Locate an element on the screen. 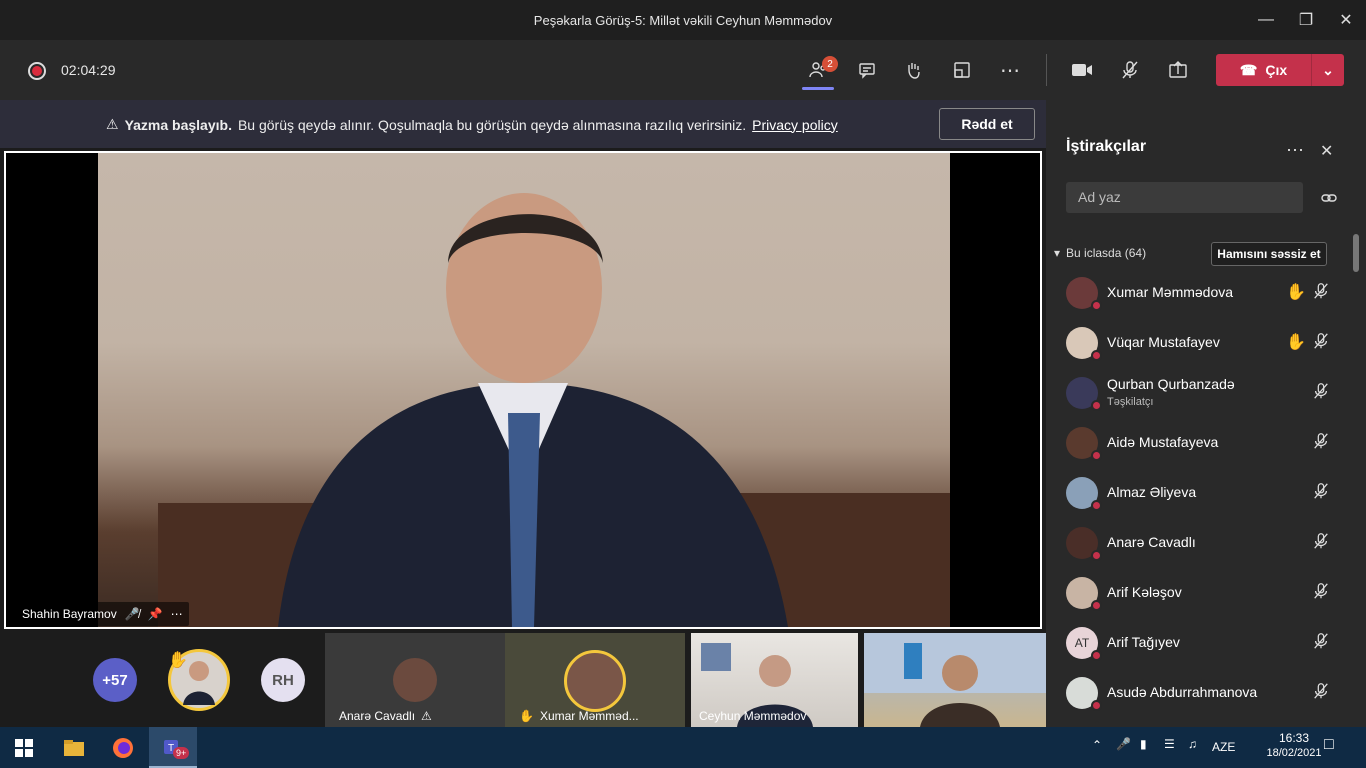 The image size is (1366, 768). more-actions-button: ⋯ is located at coordinates (1010, 70).